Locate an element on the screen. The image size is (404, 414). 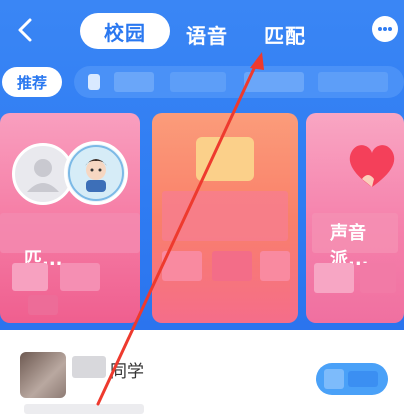
top-tabs: 校园 语音 匹配 is located at coordinates (202, 30).